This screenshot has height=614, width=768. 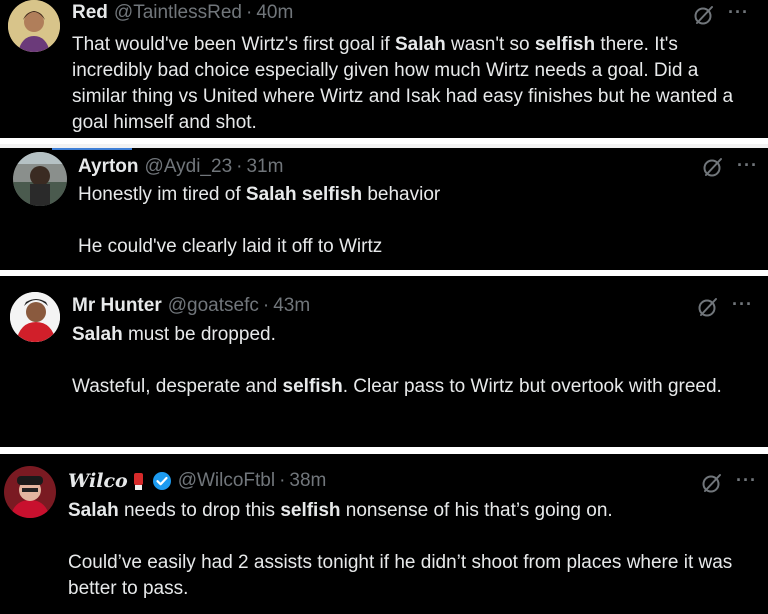 I want to click on timestamp: 40m, so click(x=274, y=13).